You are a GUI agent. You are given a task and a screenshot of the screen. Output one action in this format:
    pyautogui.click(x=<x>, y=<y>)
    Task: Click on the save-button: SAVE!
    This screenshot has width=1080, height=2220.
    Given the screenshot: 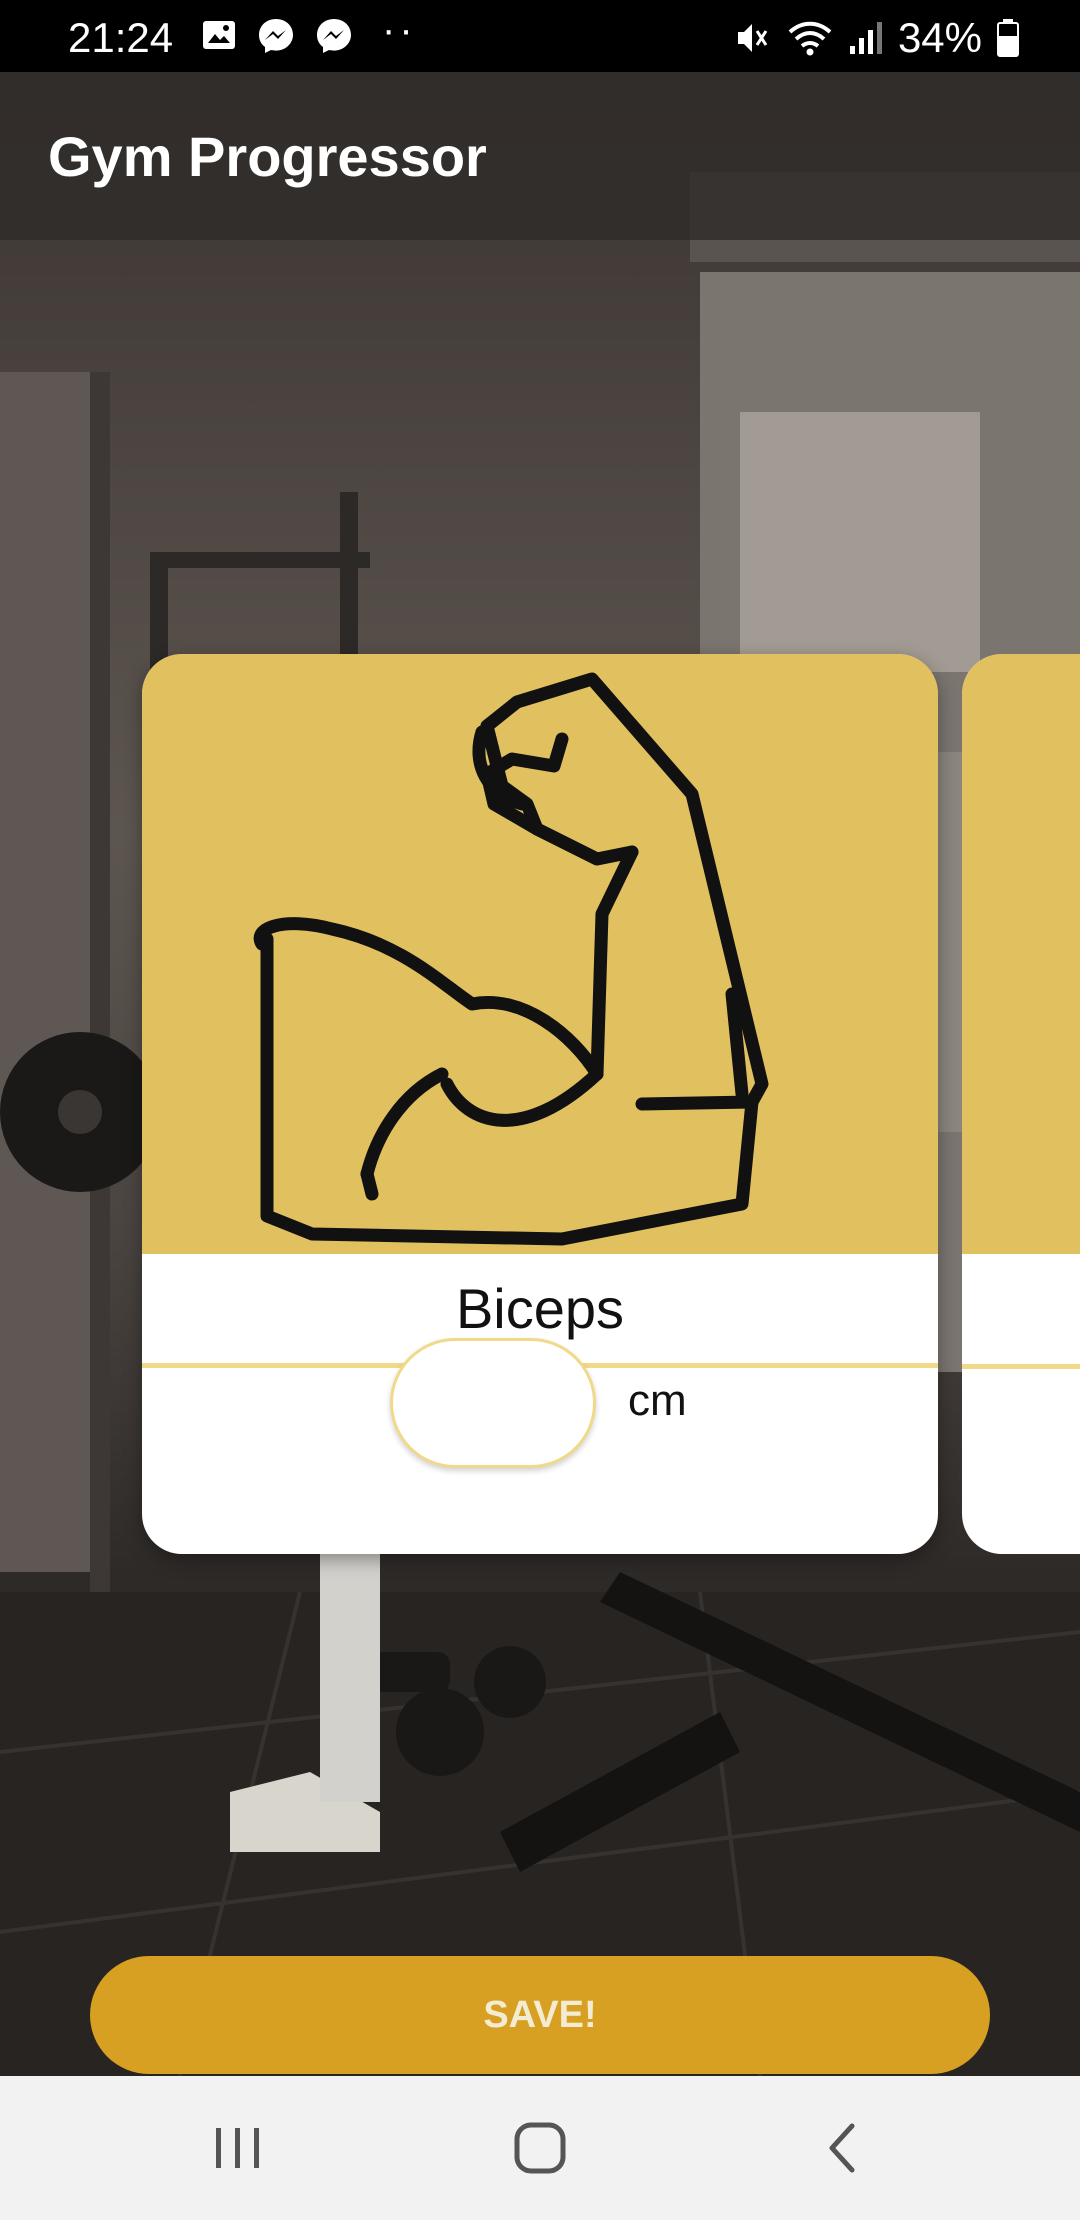 What is the action you would take?
    pyautogui.click(x=540, y=2015)
    